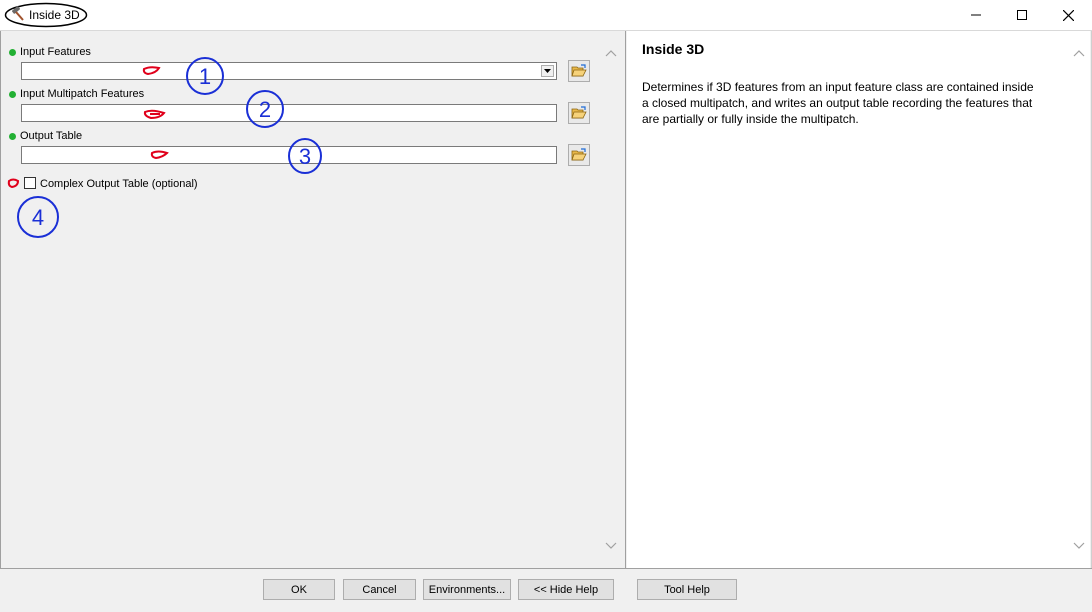 The height and width of the screenshot is (612, 1092). What do you see at coordinates (30, 183) in the screenshot?
I see `complex-output-checkbox` at bounding box center [30, 183].